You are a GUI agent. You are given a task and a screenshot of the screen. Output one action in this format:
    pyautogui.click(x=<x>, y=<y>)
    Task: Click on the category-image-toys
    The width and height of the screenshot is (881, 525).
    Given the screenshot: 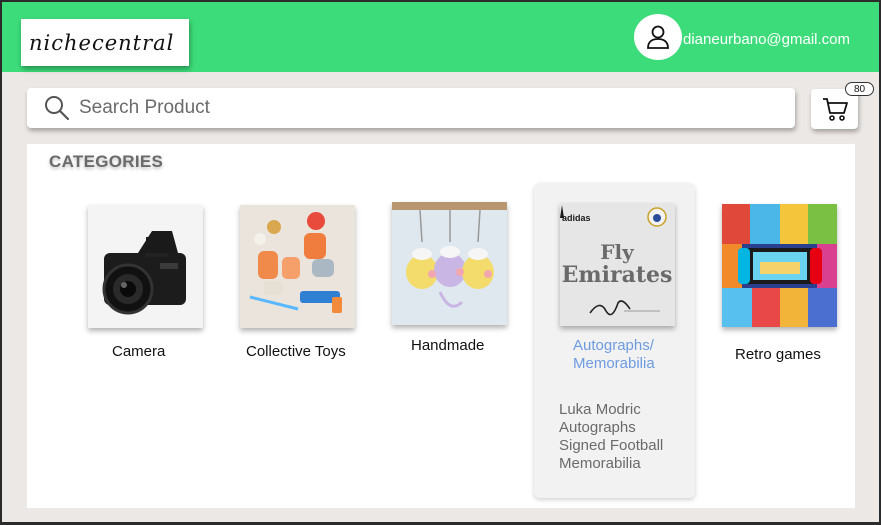 What is the action you would take?
    pyautogui.click(x=297, y=266)
    